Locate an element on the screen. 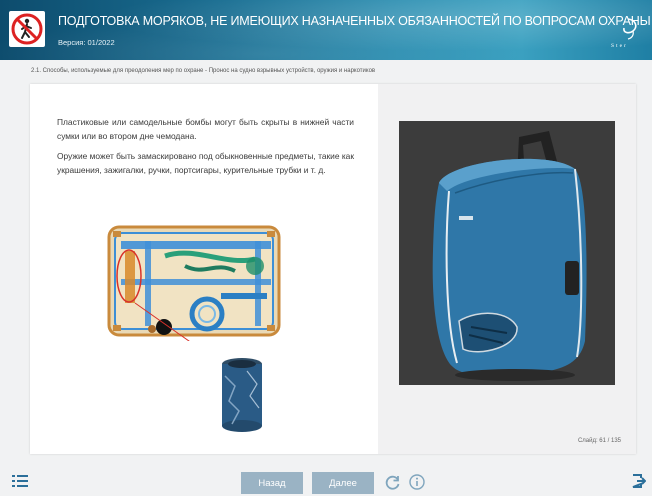  list-icon is located at coordinates (20, 480).